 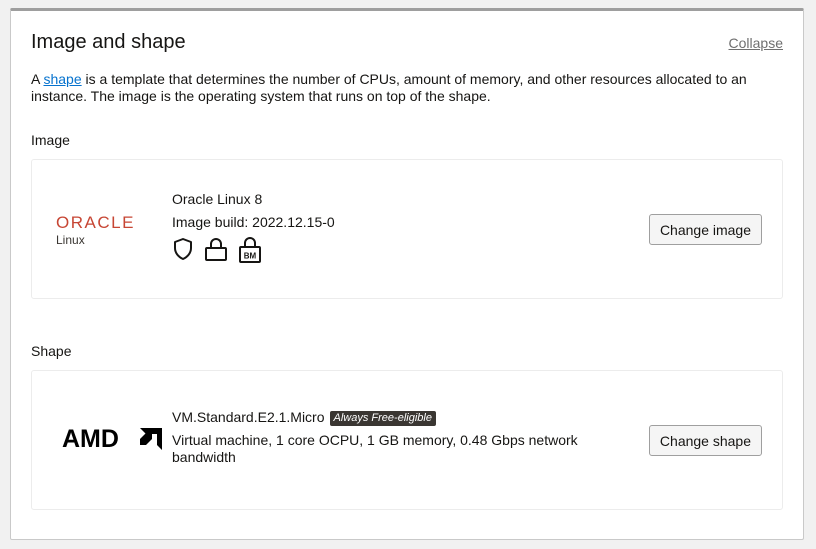 I want to click on description-prefix: A, so click(x=37, y=79).